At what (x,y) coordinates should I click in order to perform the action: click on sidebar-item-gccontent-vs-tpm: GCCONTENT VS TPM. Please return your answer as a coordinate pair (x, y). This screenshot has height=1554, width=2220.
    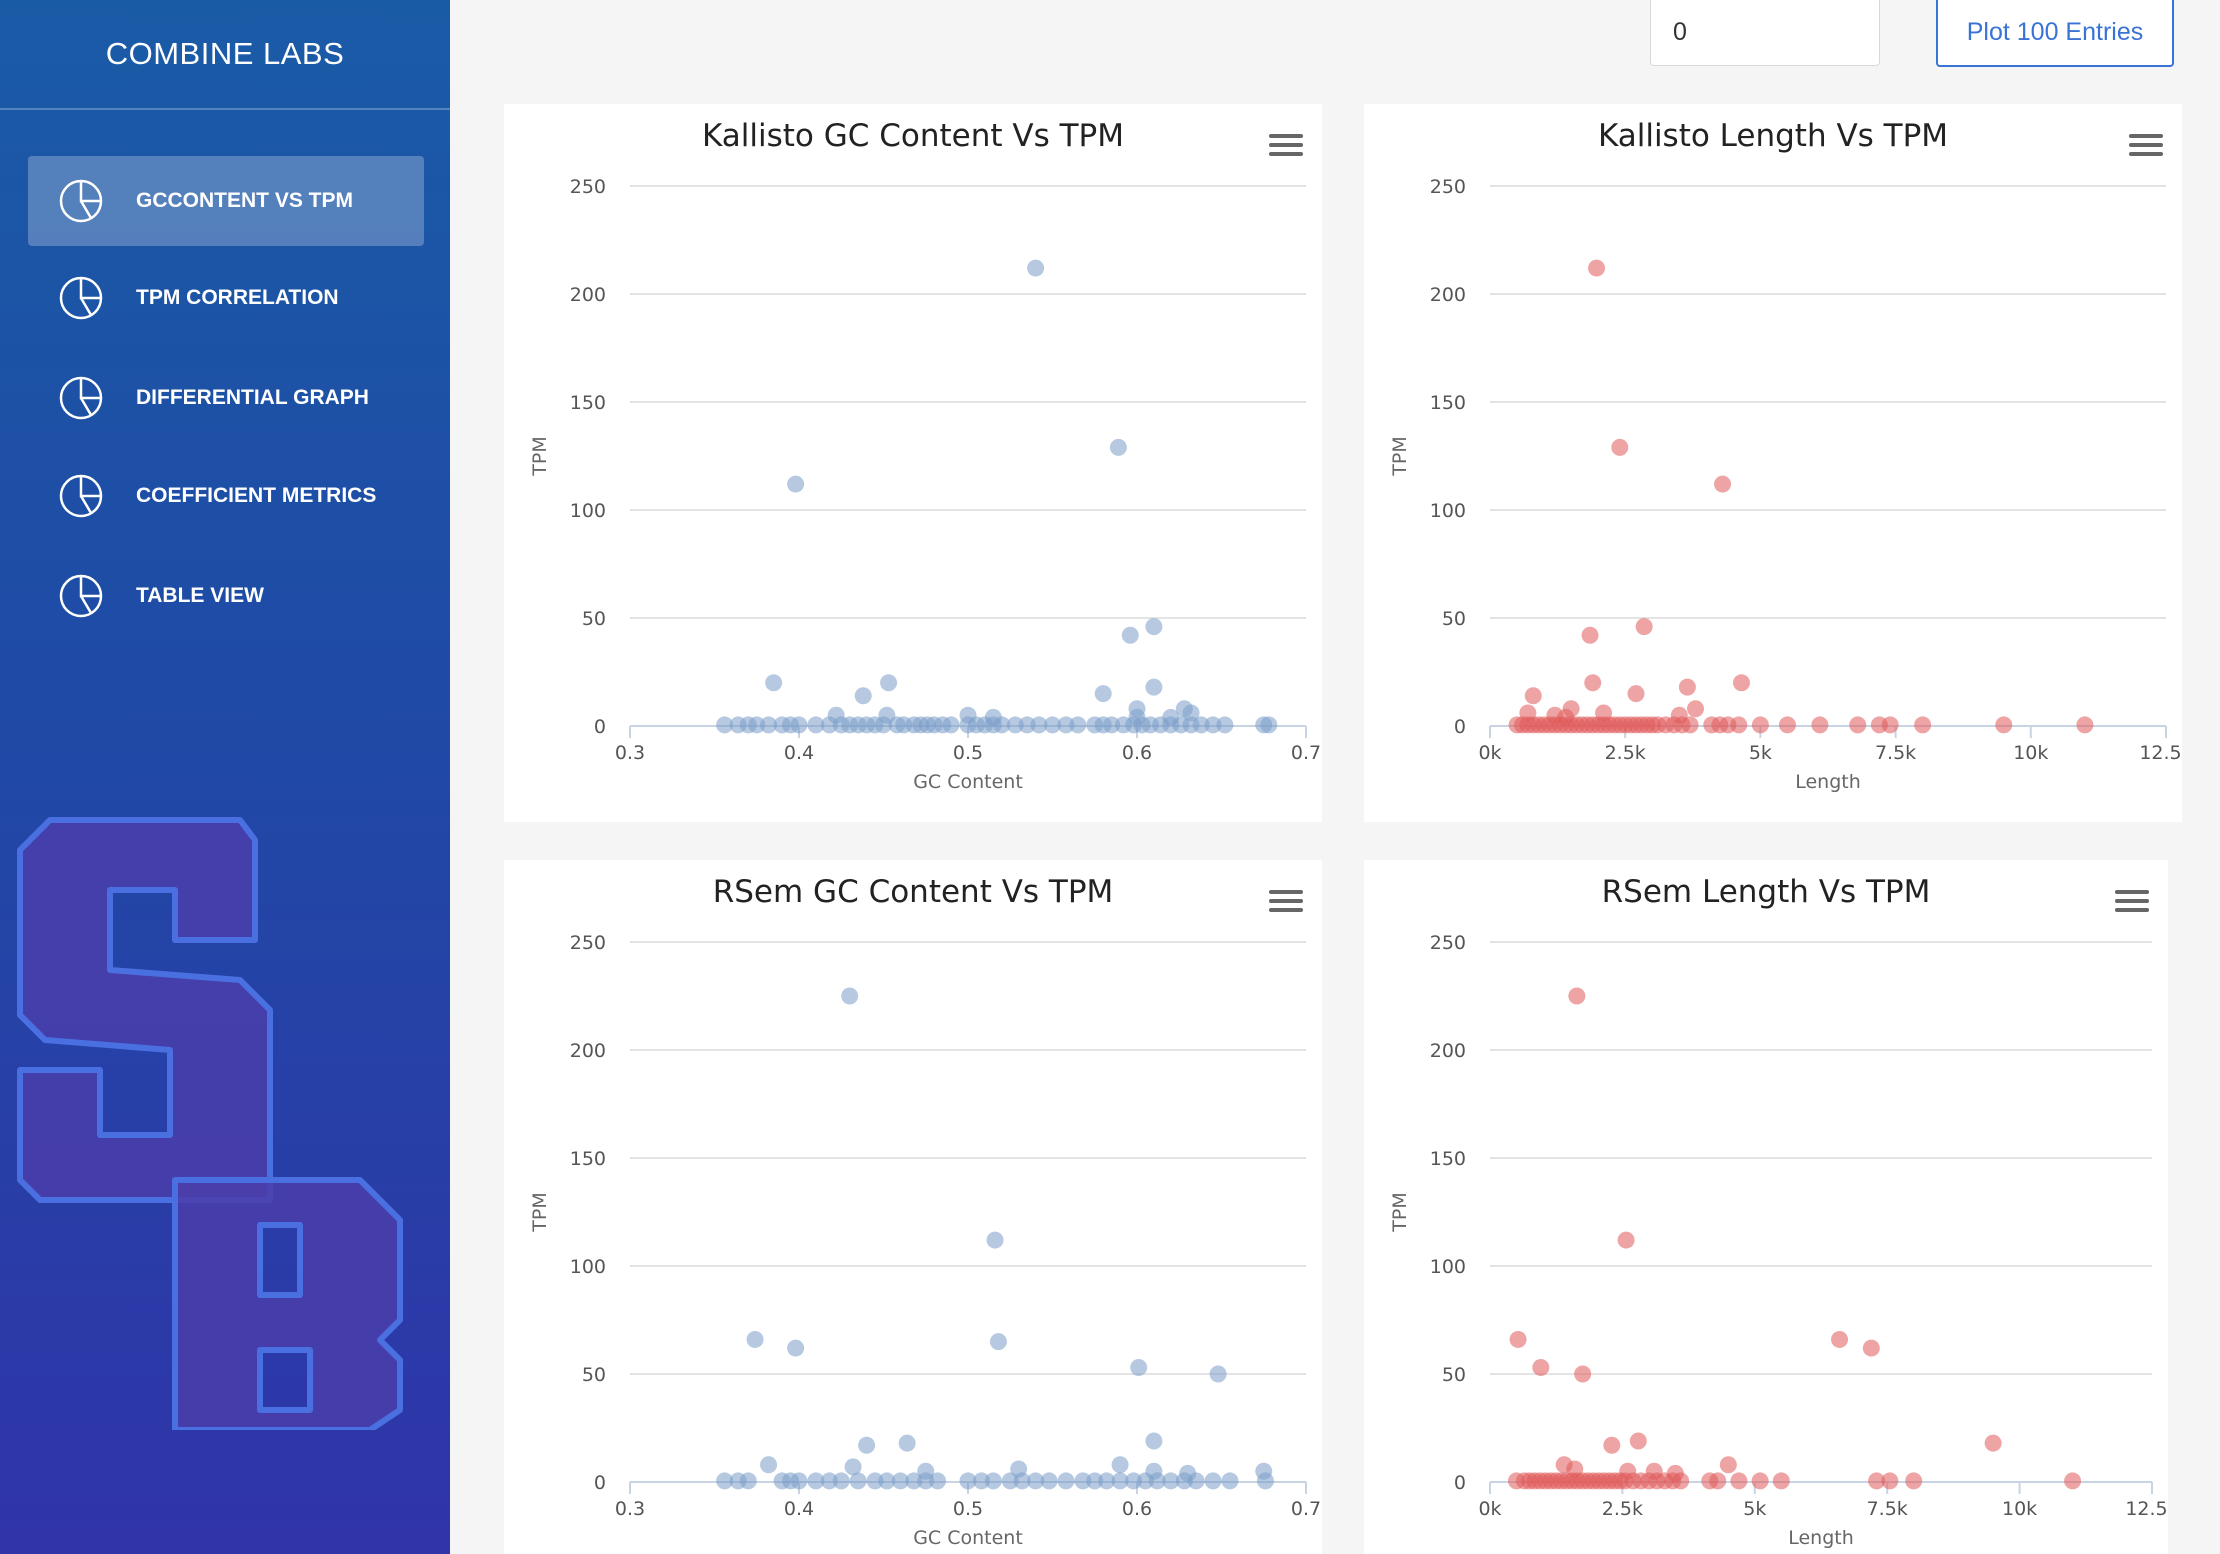
    Looking at the image, I should click on (226, 201).